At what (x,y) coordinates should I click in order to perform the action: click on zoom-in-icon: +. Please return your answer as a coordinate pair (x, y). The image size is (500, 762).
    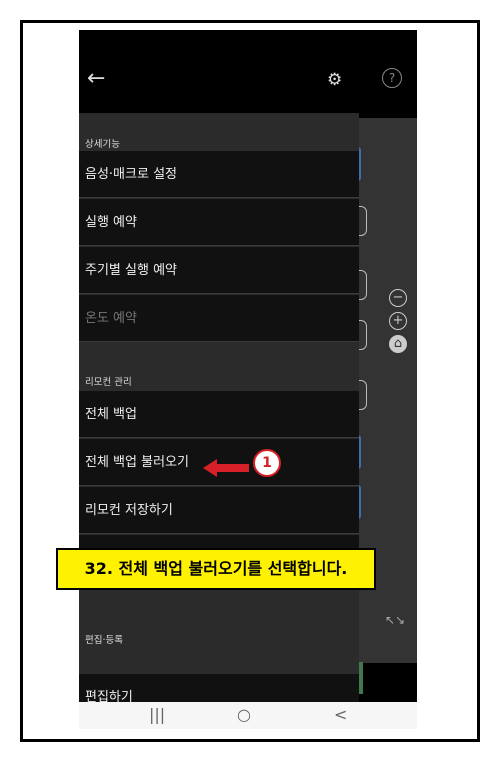
    Looking at the image, I should click on (398, 321).